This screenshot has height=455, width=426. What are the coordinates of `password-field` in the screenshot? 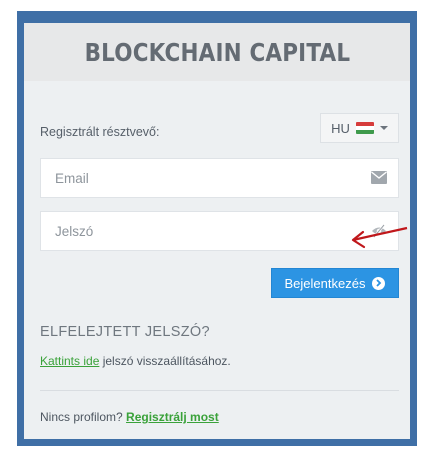 It's located at (219, 231).